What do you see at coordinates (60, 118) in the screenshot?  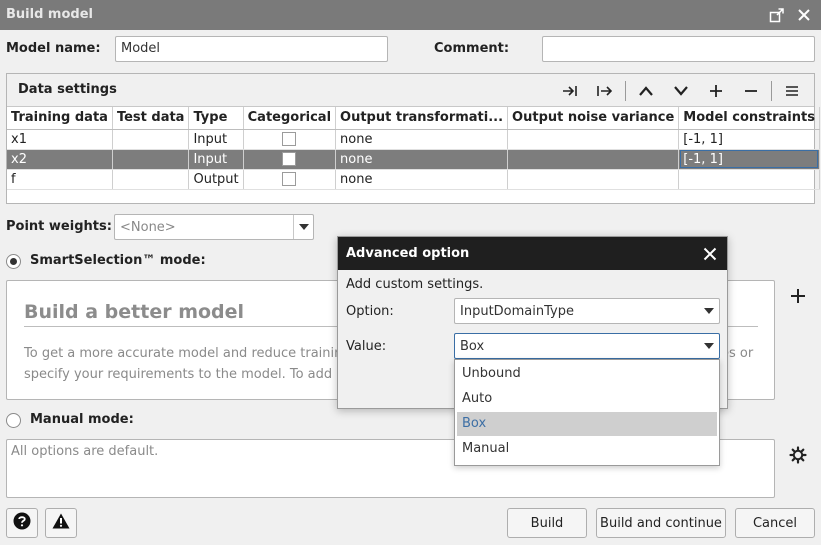 I see `column-header: Training data` at bounding box center [60, 118].